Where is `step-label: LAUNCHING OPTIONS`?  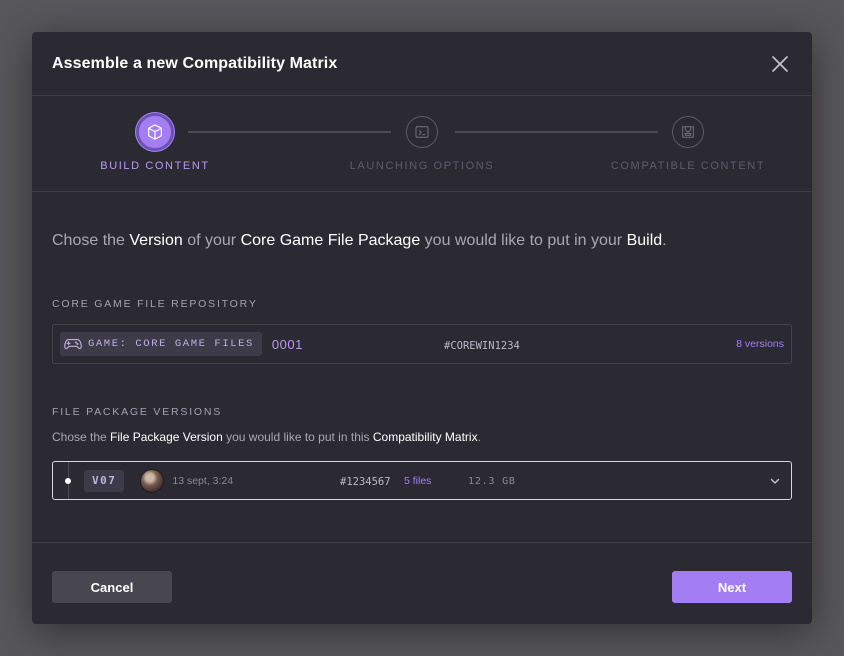 step-label: LAUNCHING OPTIONS is located at coordinates (422, 166).